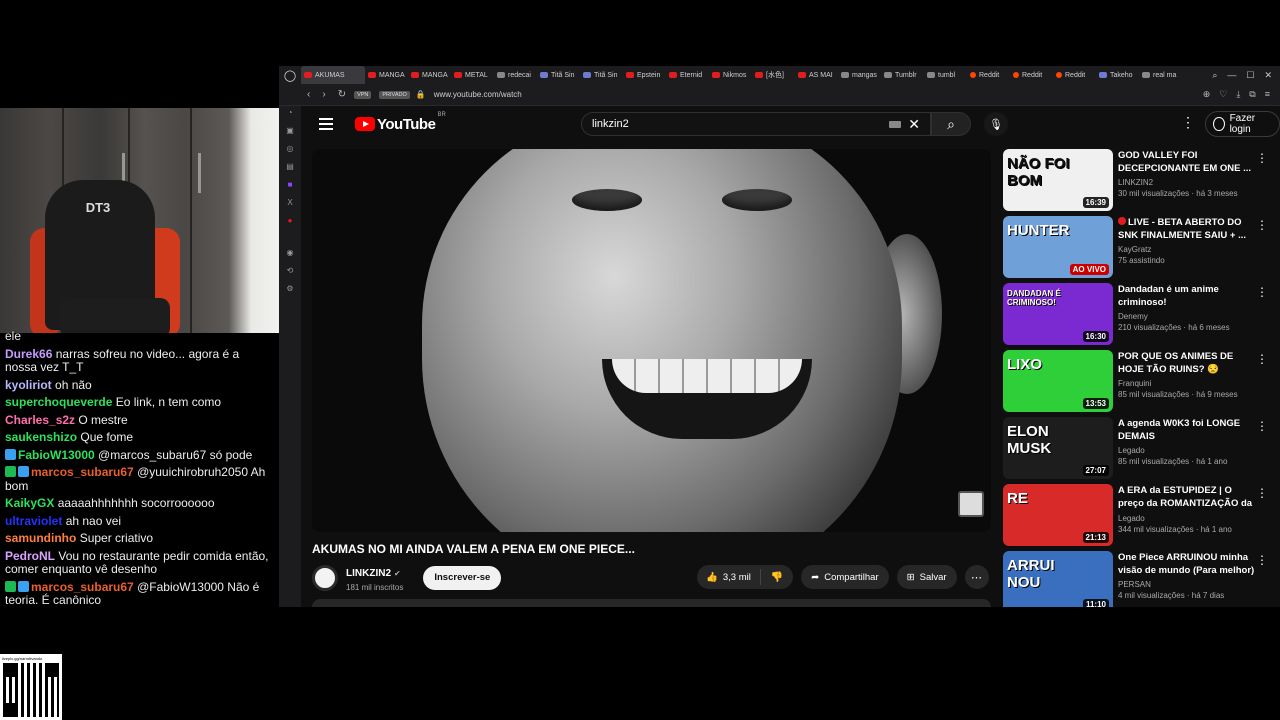  Describe the element at coordinates (1214, 75) in the screenshot. I see `search-tabs-icon: ⌕` at that location.